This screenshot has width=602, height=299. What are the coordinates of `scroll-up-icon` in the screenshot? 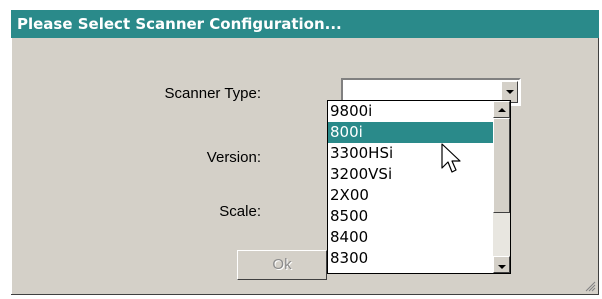 It's located at (502, 110).